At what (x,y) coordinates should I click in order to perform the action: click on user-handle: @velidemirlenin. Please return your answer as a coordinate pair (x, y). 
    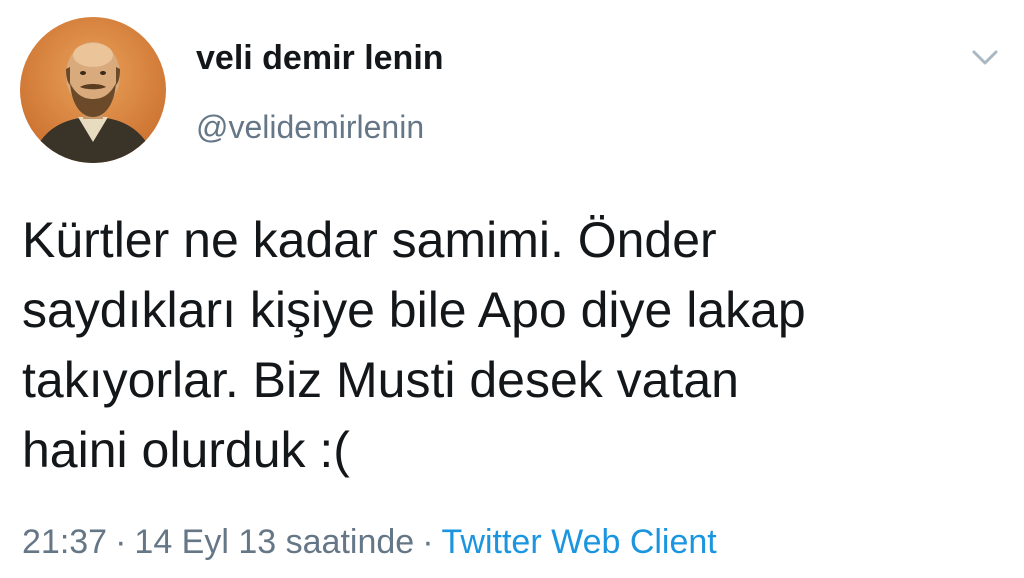
    Looking at the image, I should click on (310, 127).